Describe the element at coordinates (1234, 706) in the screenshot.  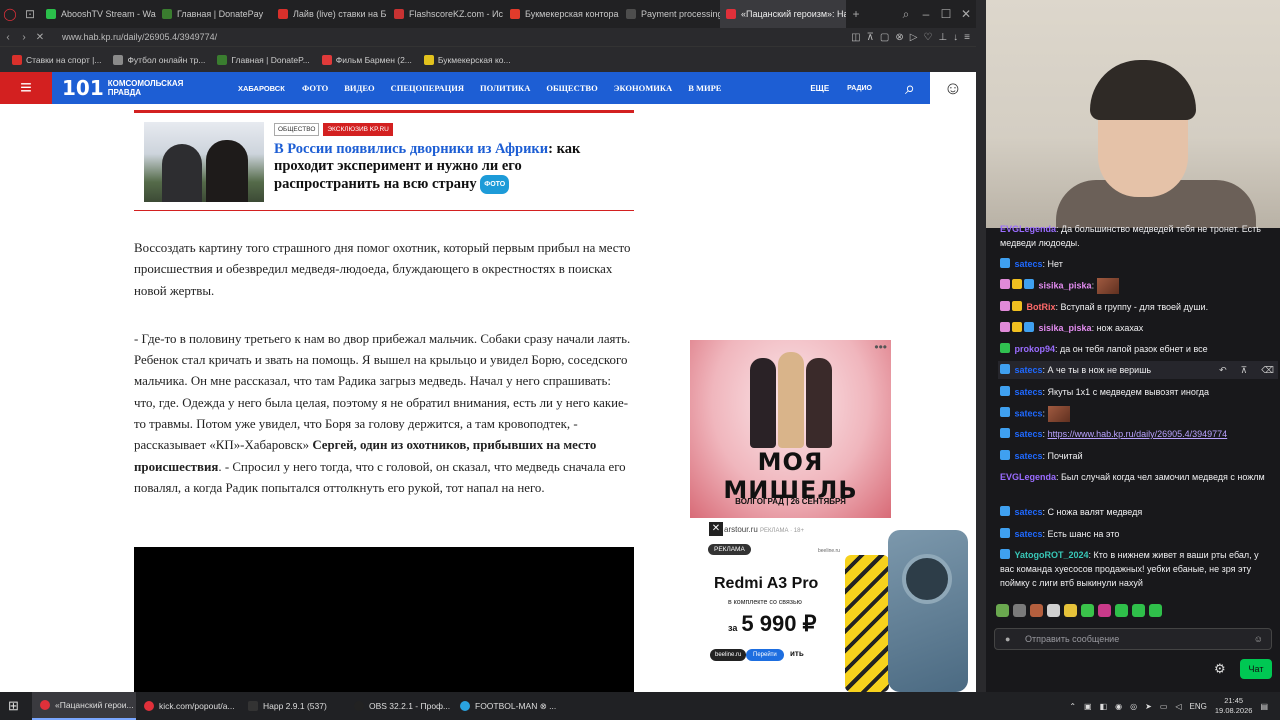
I see `clock: 21:45 19.08.2026` at that location.